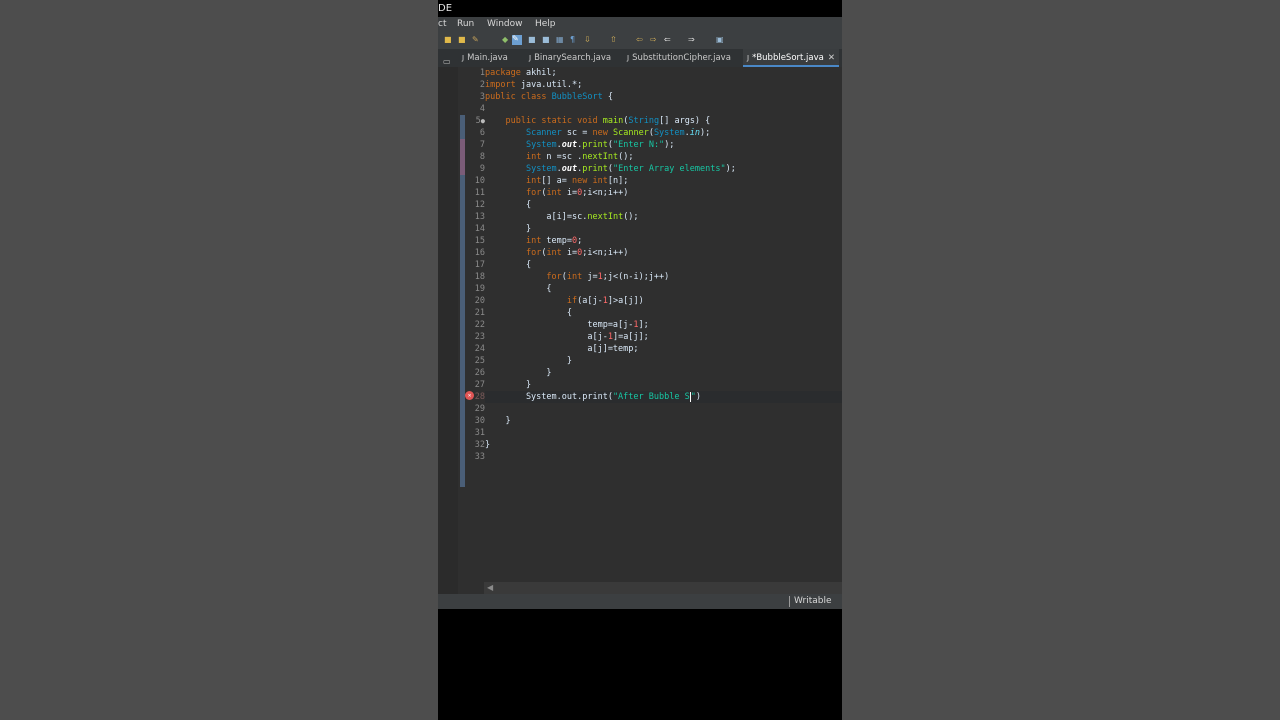  Describe the element at coordinates (479, 313) in the screenshot. I see `line-number: 21` at that location.